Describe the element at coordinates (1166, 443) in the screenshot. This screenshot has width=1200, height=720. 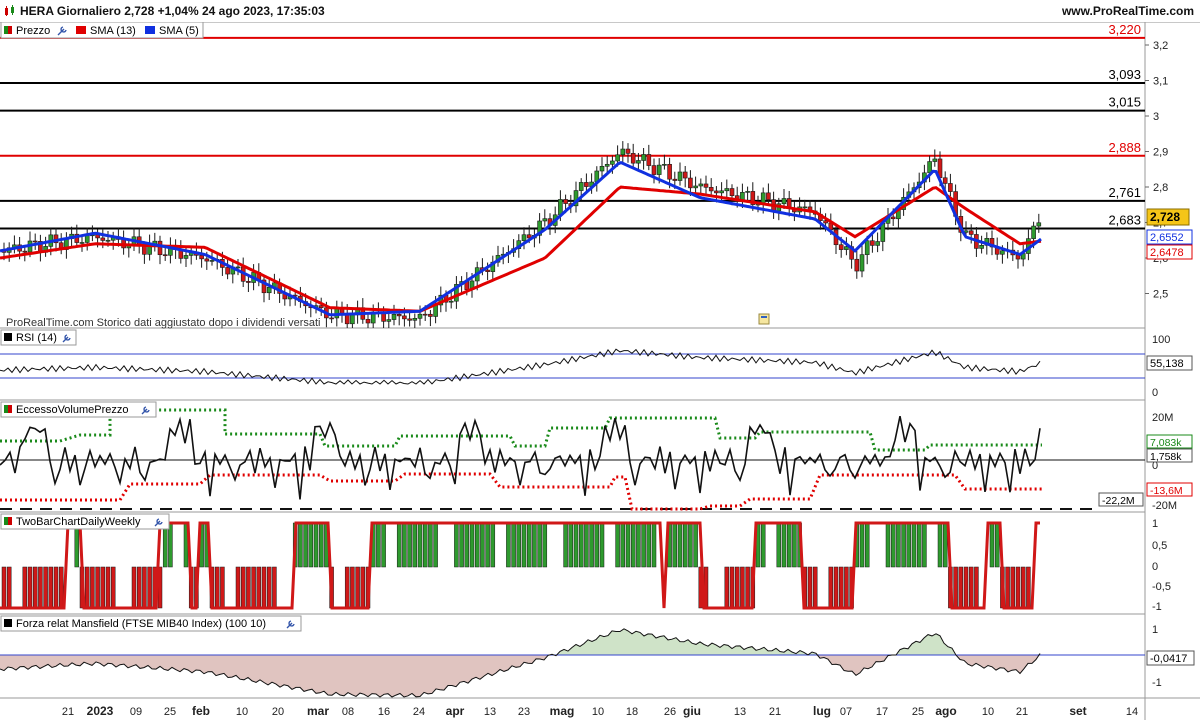
I see `volume-badge-upper: 7,083k` at that location.